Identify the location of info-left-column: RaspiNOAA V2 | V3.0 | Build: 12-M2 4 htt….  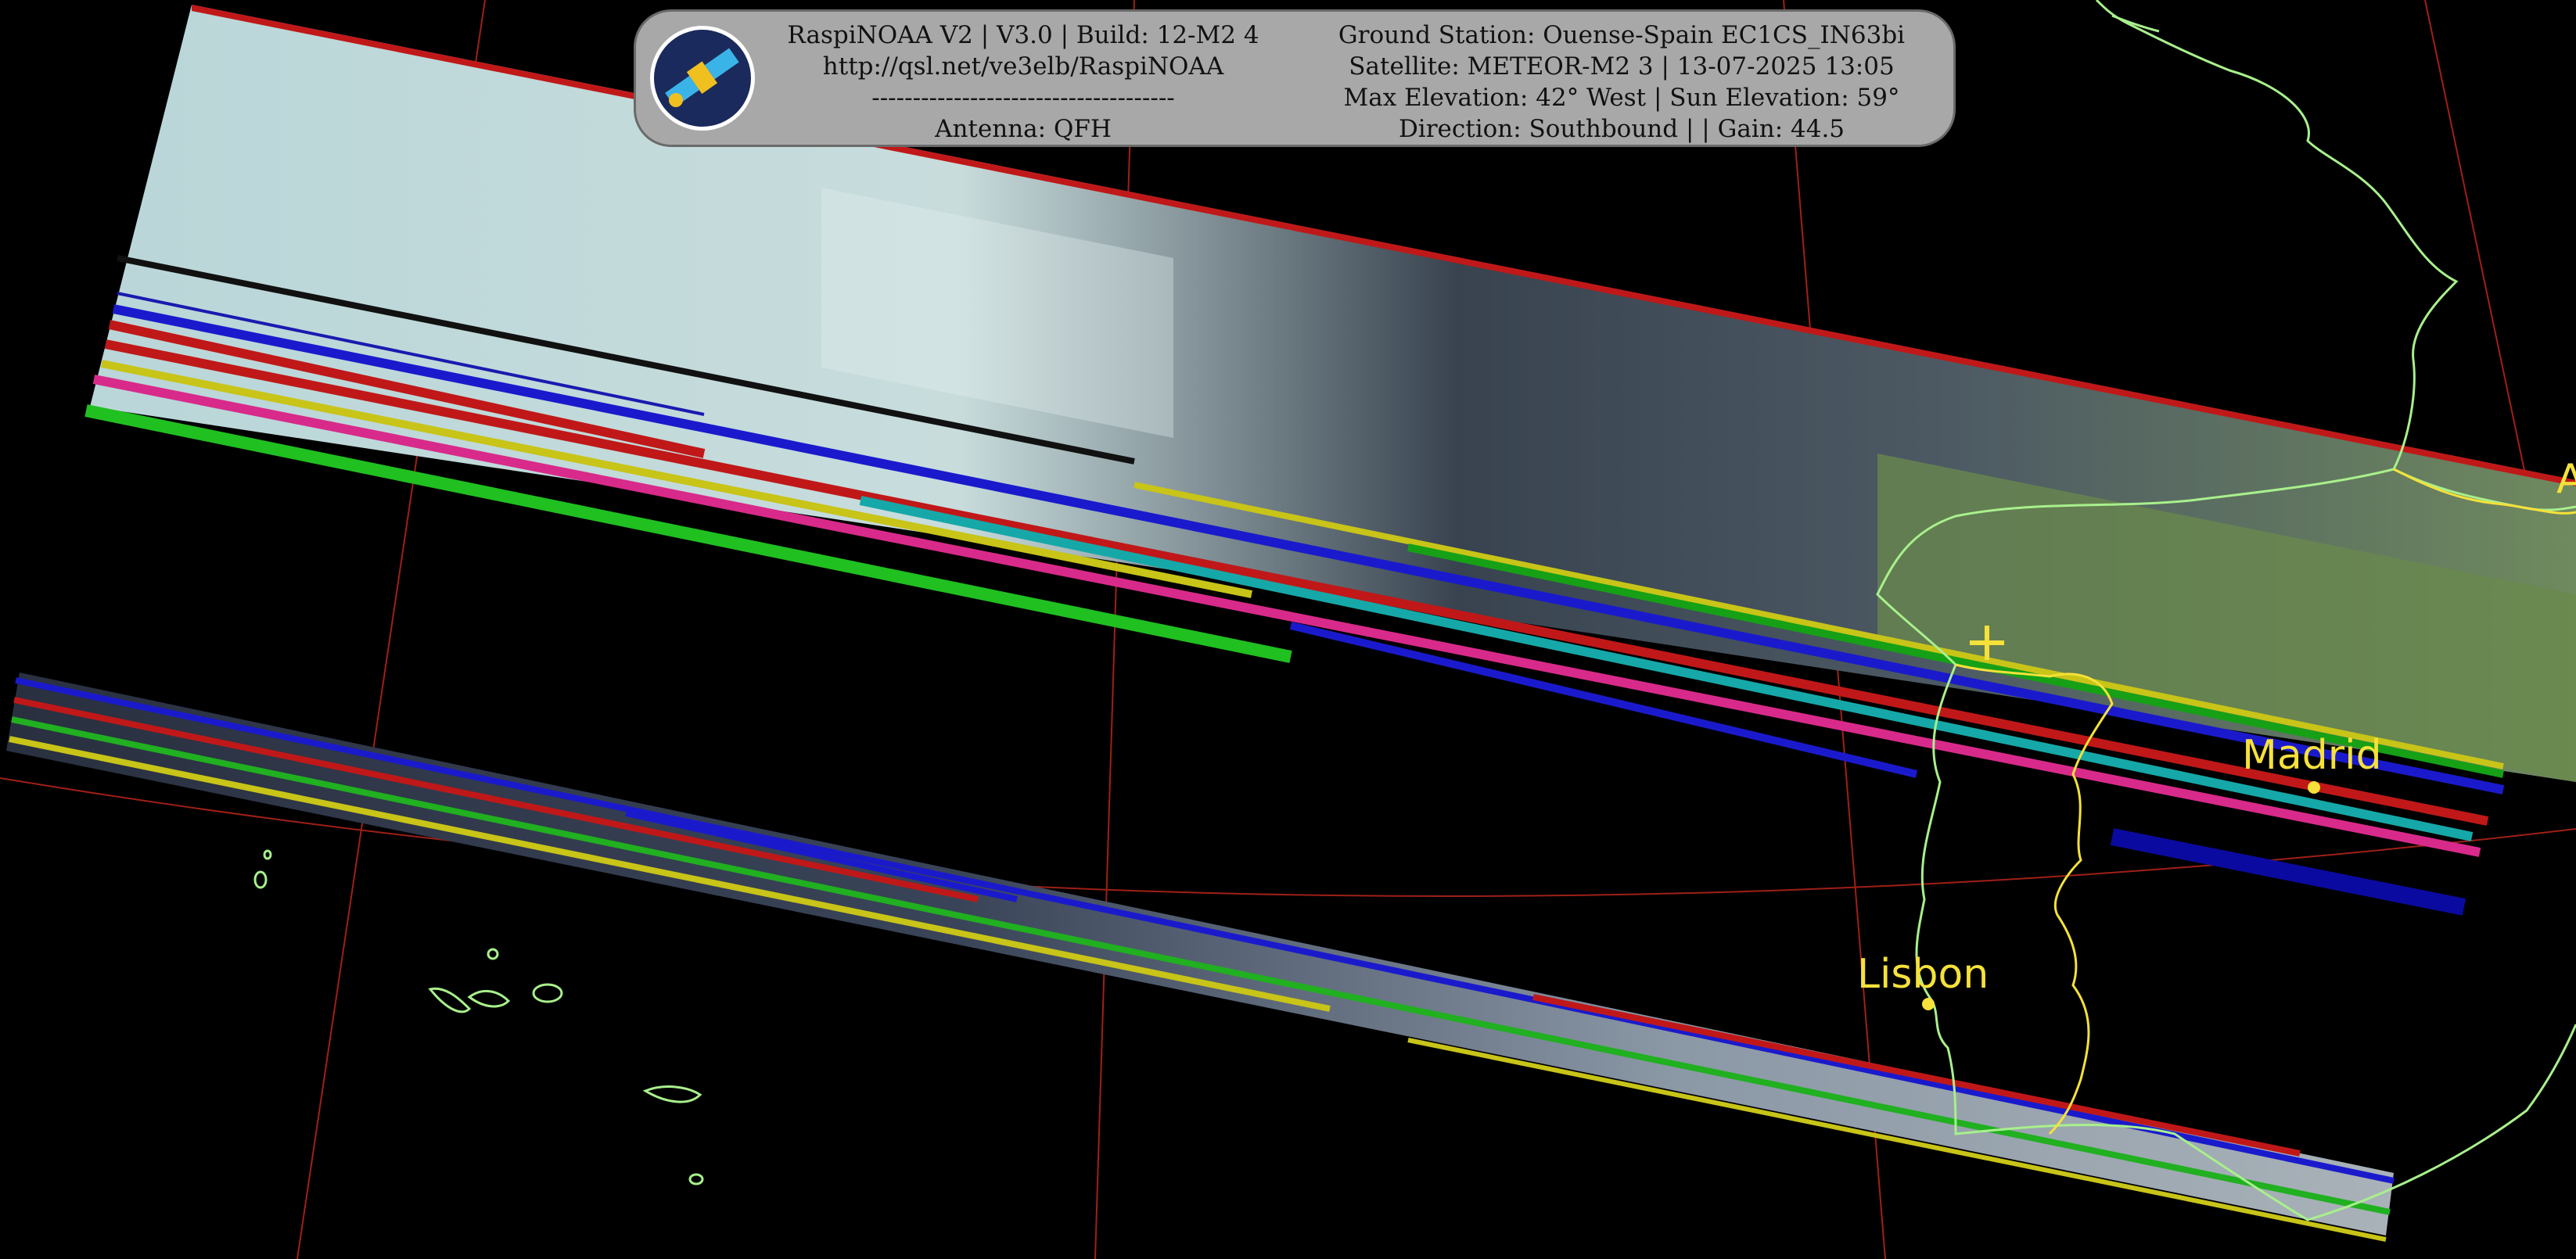
(1023, 83).